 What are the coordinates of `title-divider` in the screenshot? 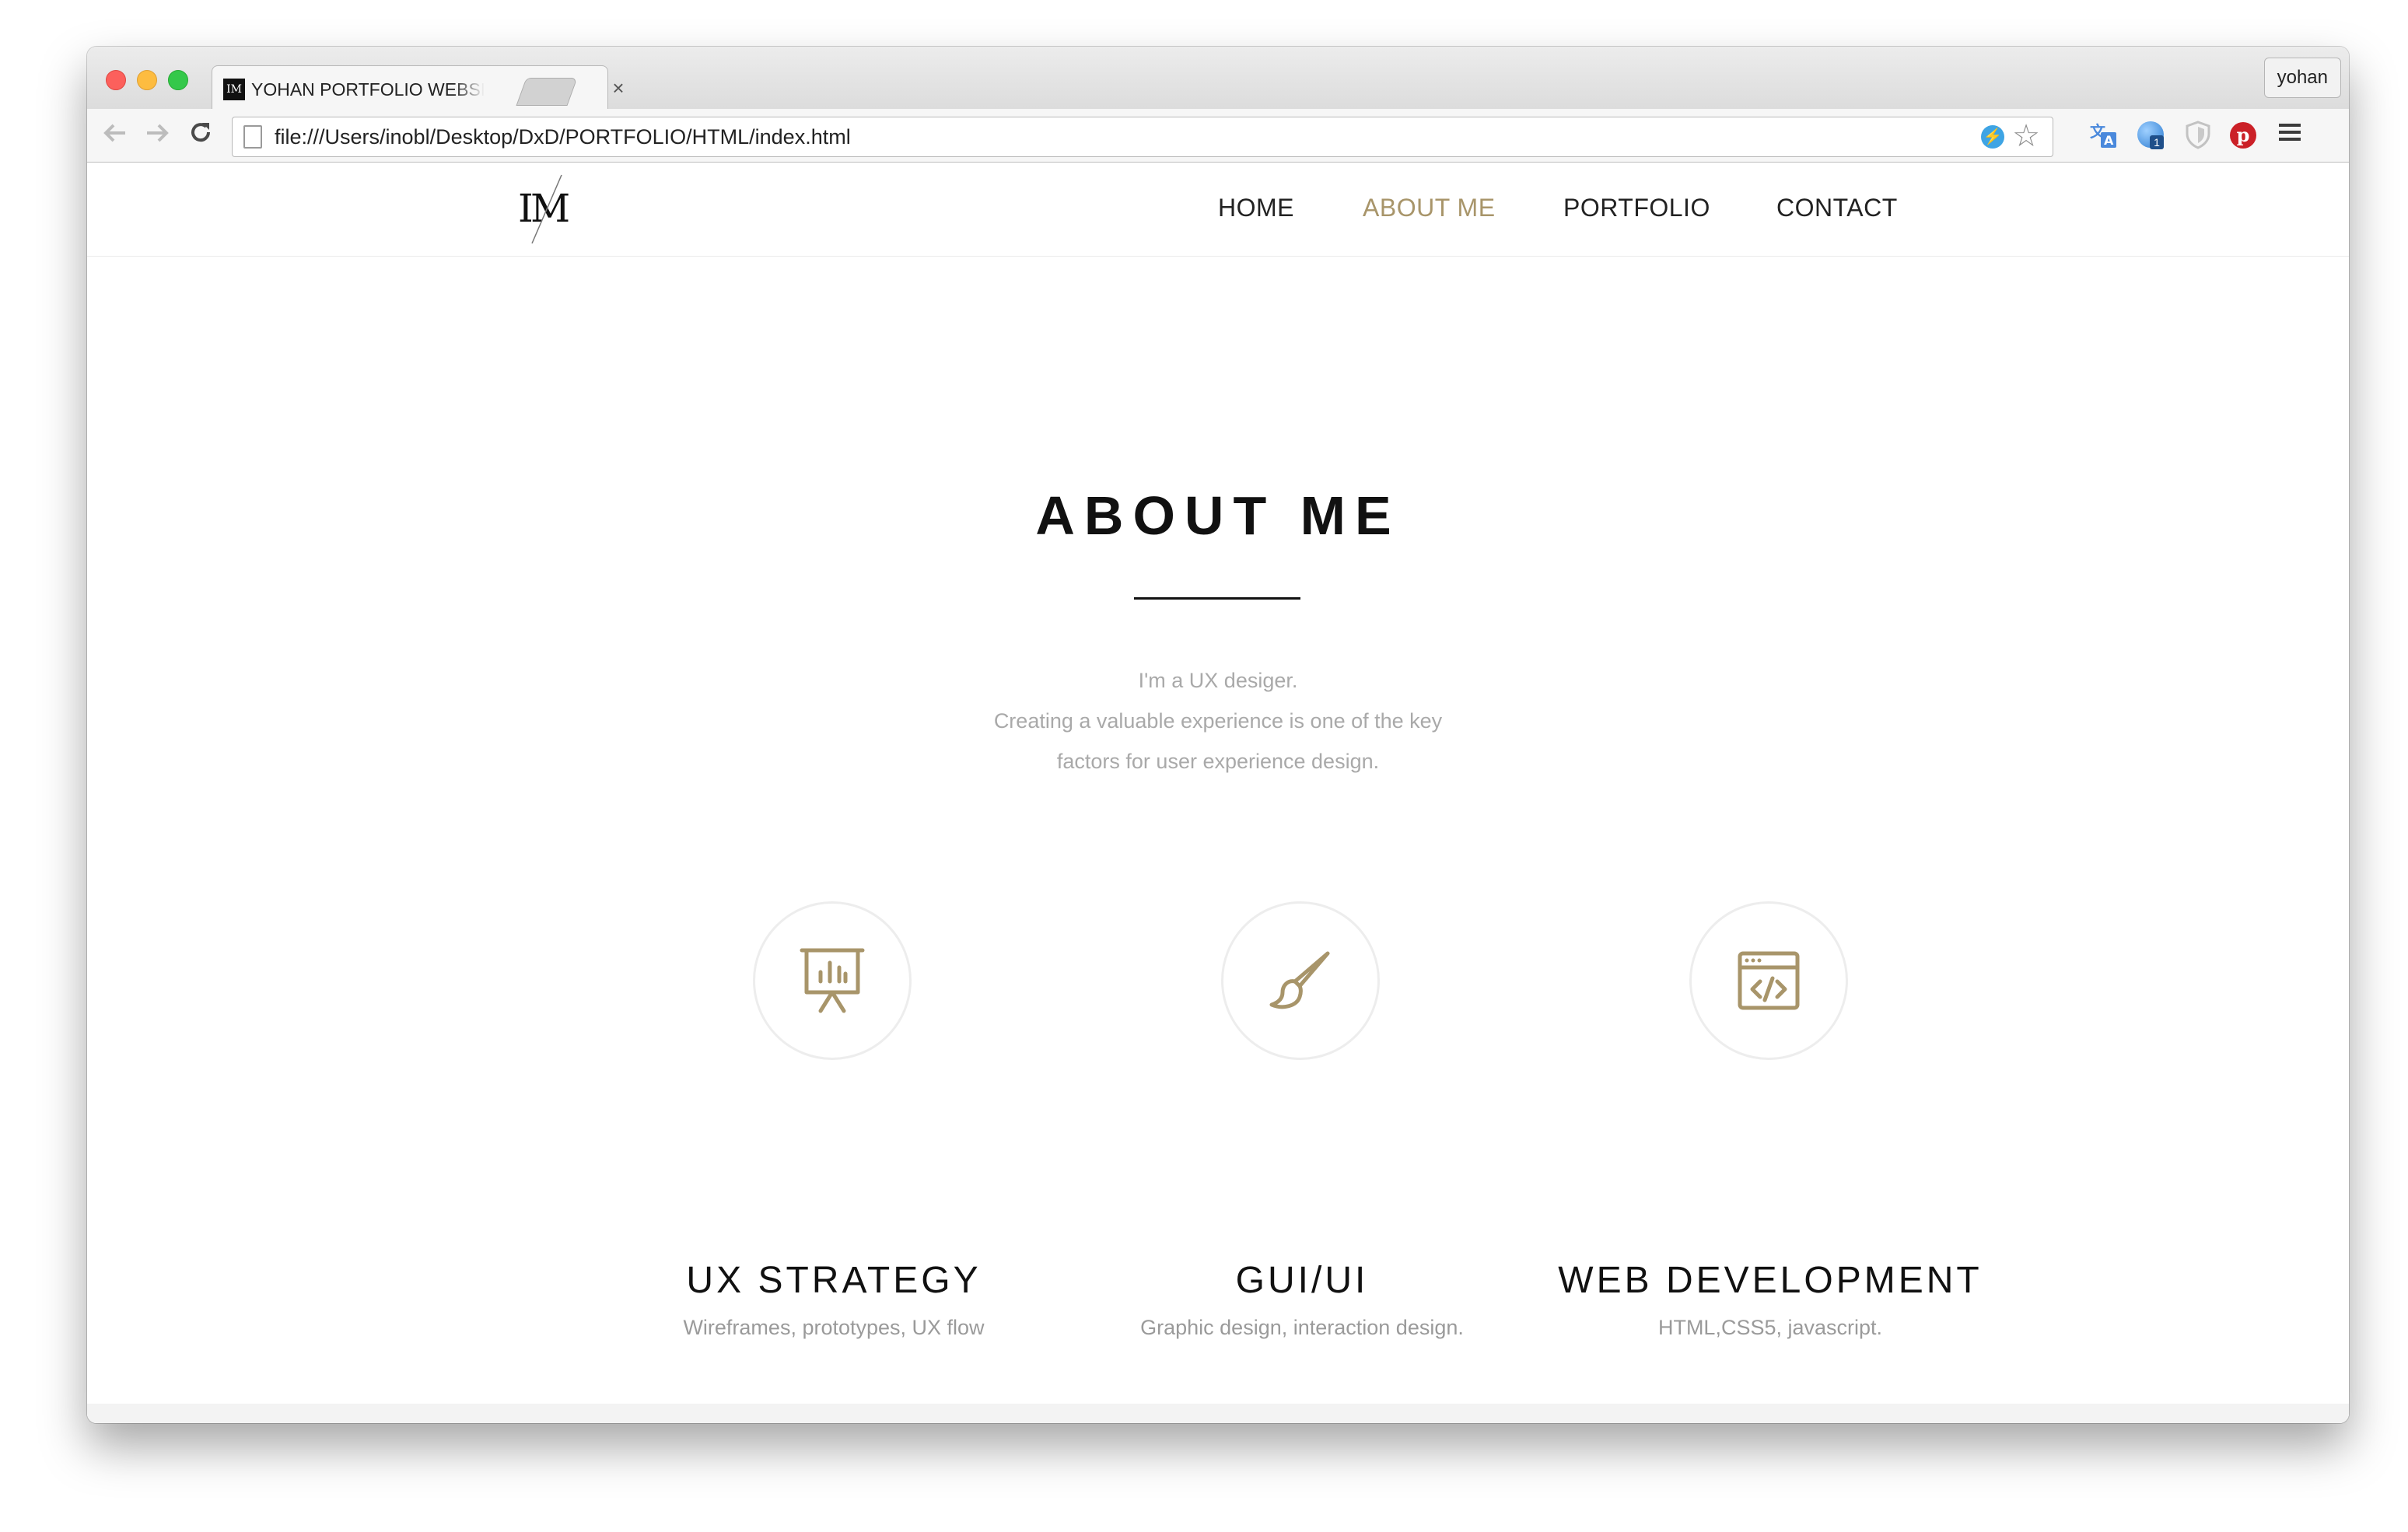 It's located at (1217, 598).